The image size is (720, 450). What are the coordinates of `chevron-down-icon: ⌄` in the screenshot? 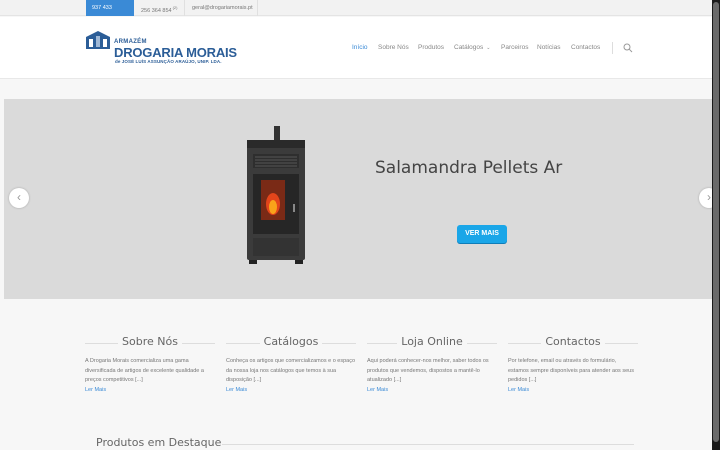 It's located at (488, 48).